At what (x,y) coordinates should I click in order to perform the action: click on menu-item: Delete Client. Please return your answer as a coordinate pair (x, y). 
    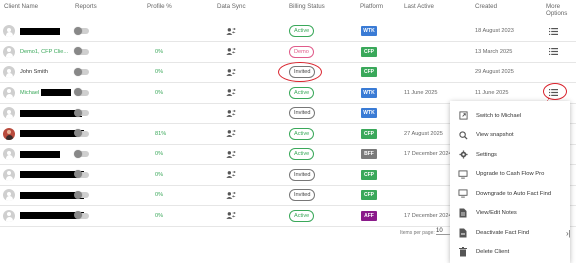
    Looking at the image, I should click on (510, 252).